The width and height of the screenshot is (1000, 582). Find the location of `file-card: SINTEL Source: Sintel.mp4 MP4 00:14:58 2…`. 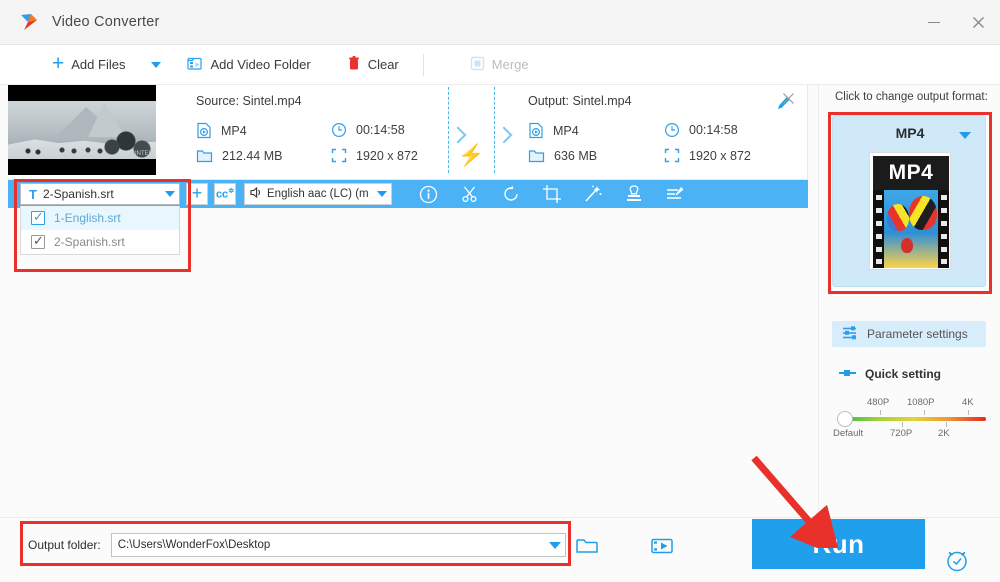

file-card: SINTEL Source: Sintel.mp4 MP4 00:14:58 2… is located at coordinates (408, 132).